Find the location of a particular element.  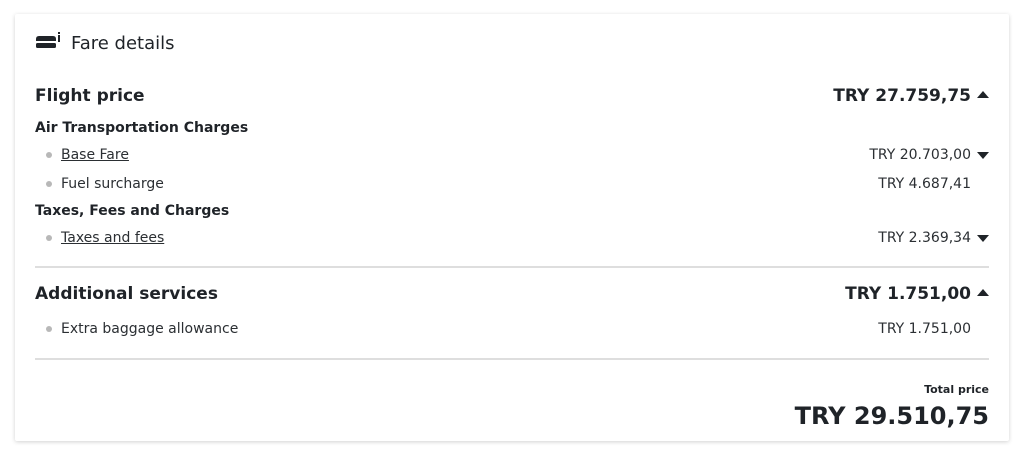

seat-info-icon is located at coordinates (48, 43).